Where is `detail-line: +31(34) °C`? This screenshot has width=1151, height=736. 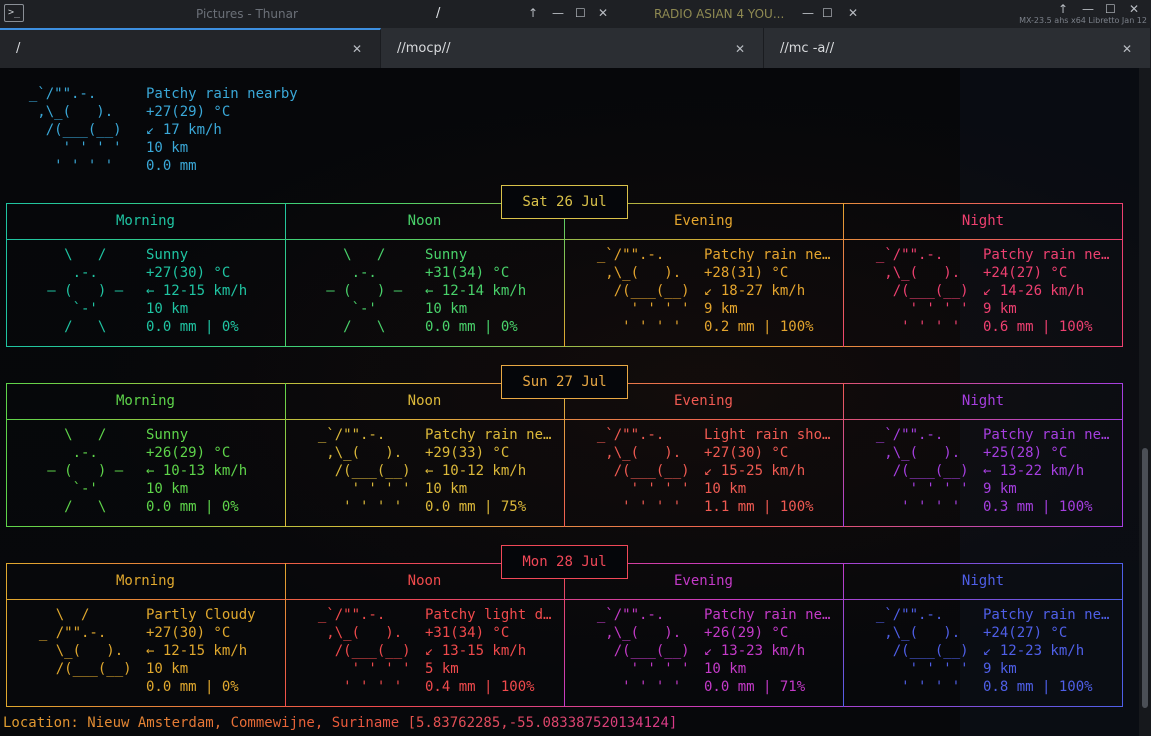 detail-line: +31(34) °C is located at coordinates (467, 273).